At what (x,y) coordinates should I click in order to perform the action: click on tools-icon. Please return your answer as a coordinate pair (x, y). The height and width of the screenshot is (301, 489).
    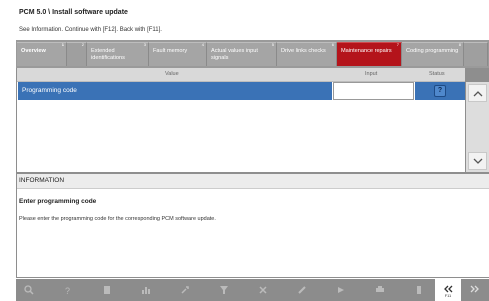
    Looking at the image, I should click on (263, 290).